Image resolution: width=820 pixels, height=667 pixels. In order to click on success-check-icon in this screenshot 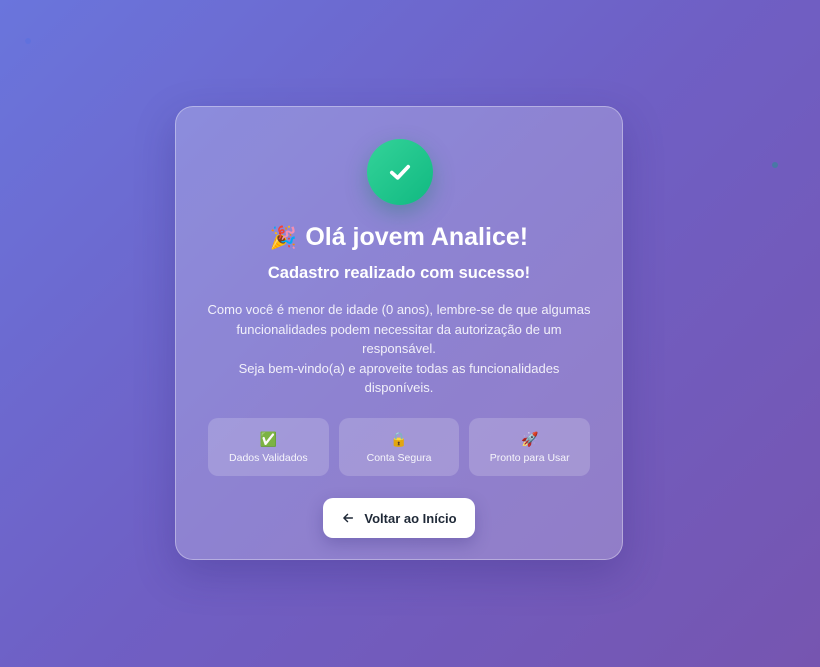, I will do `click(400, 172)`.